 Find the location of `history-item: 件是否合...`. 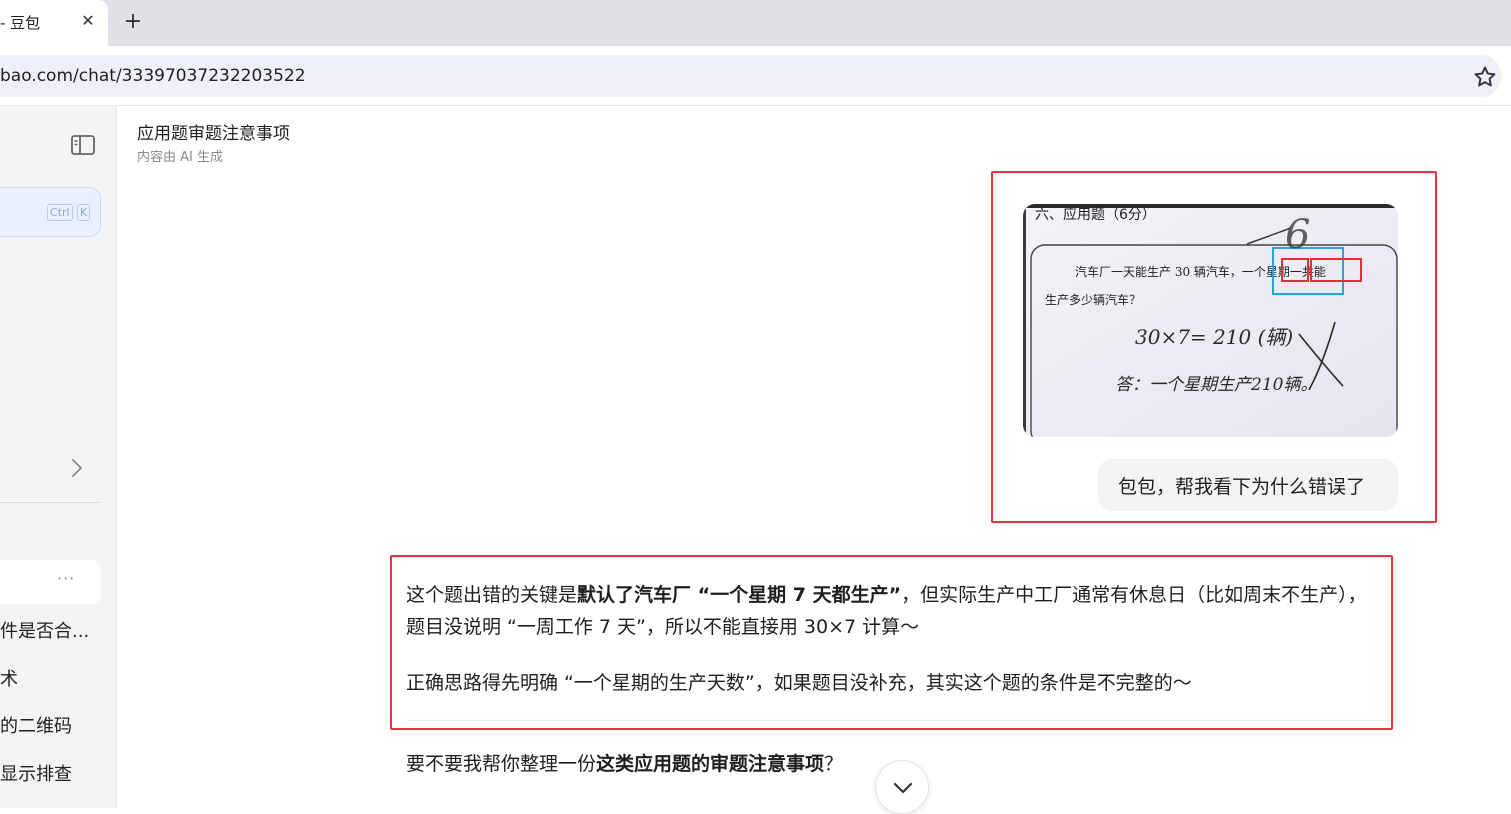

history-item: 件是否合... is located at coordinates (44, 630).